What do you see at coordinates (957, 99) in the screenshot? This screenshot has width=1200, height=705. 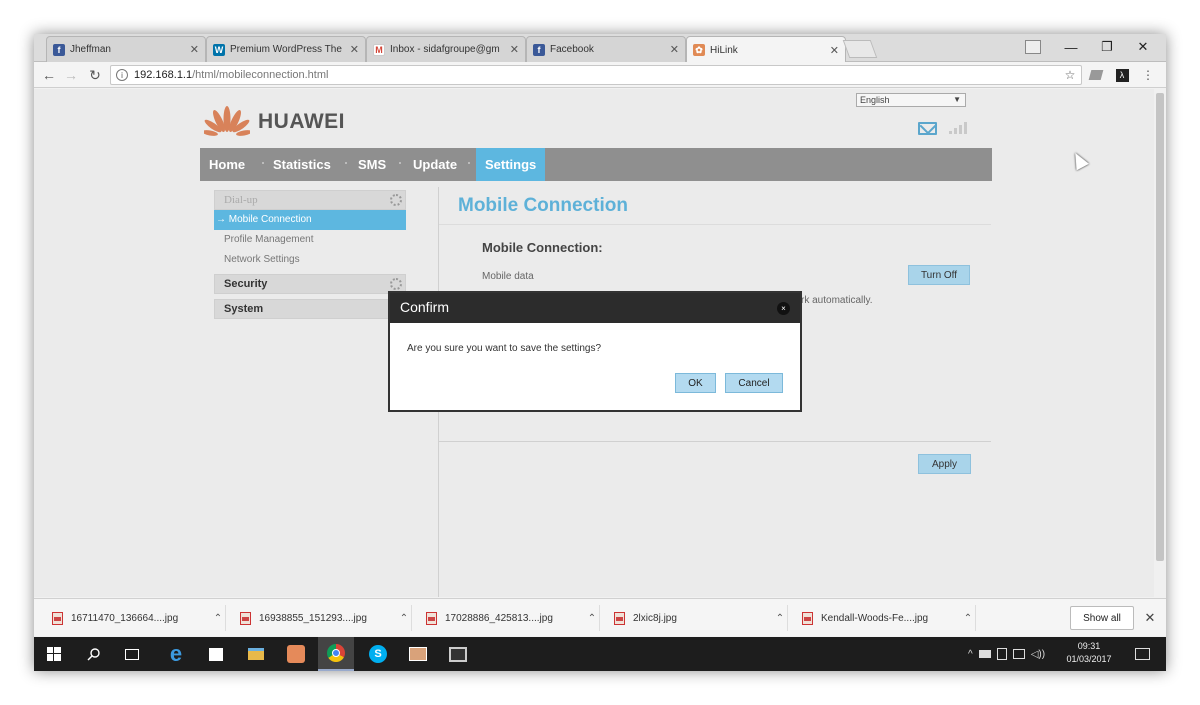 I see `chevron-down-icon: ▼` at bounding box center [957, 99].